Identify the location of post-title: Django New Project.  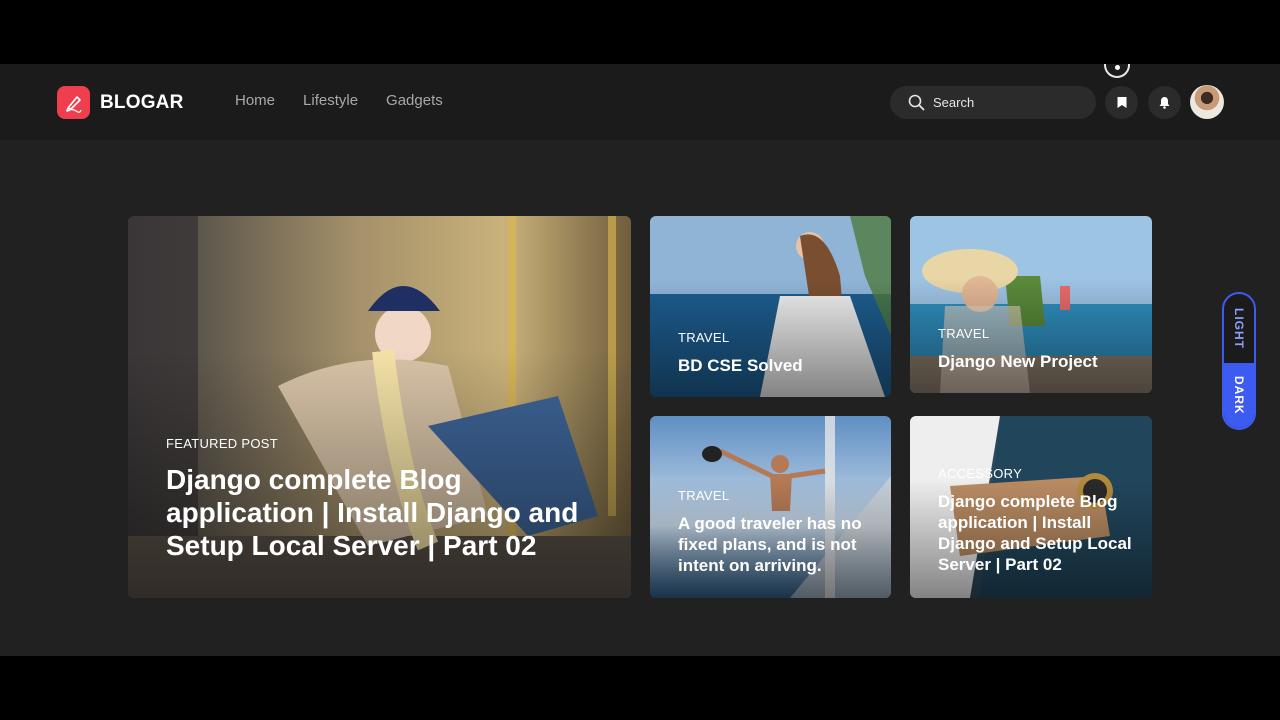
(1035, 361).